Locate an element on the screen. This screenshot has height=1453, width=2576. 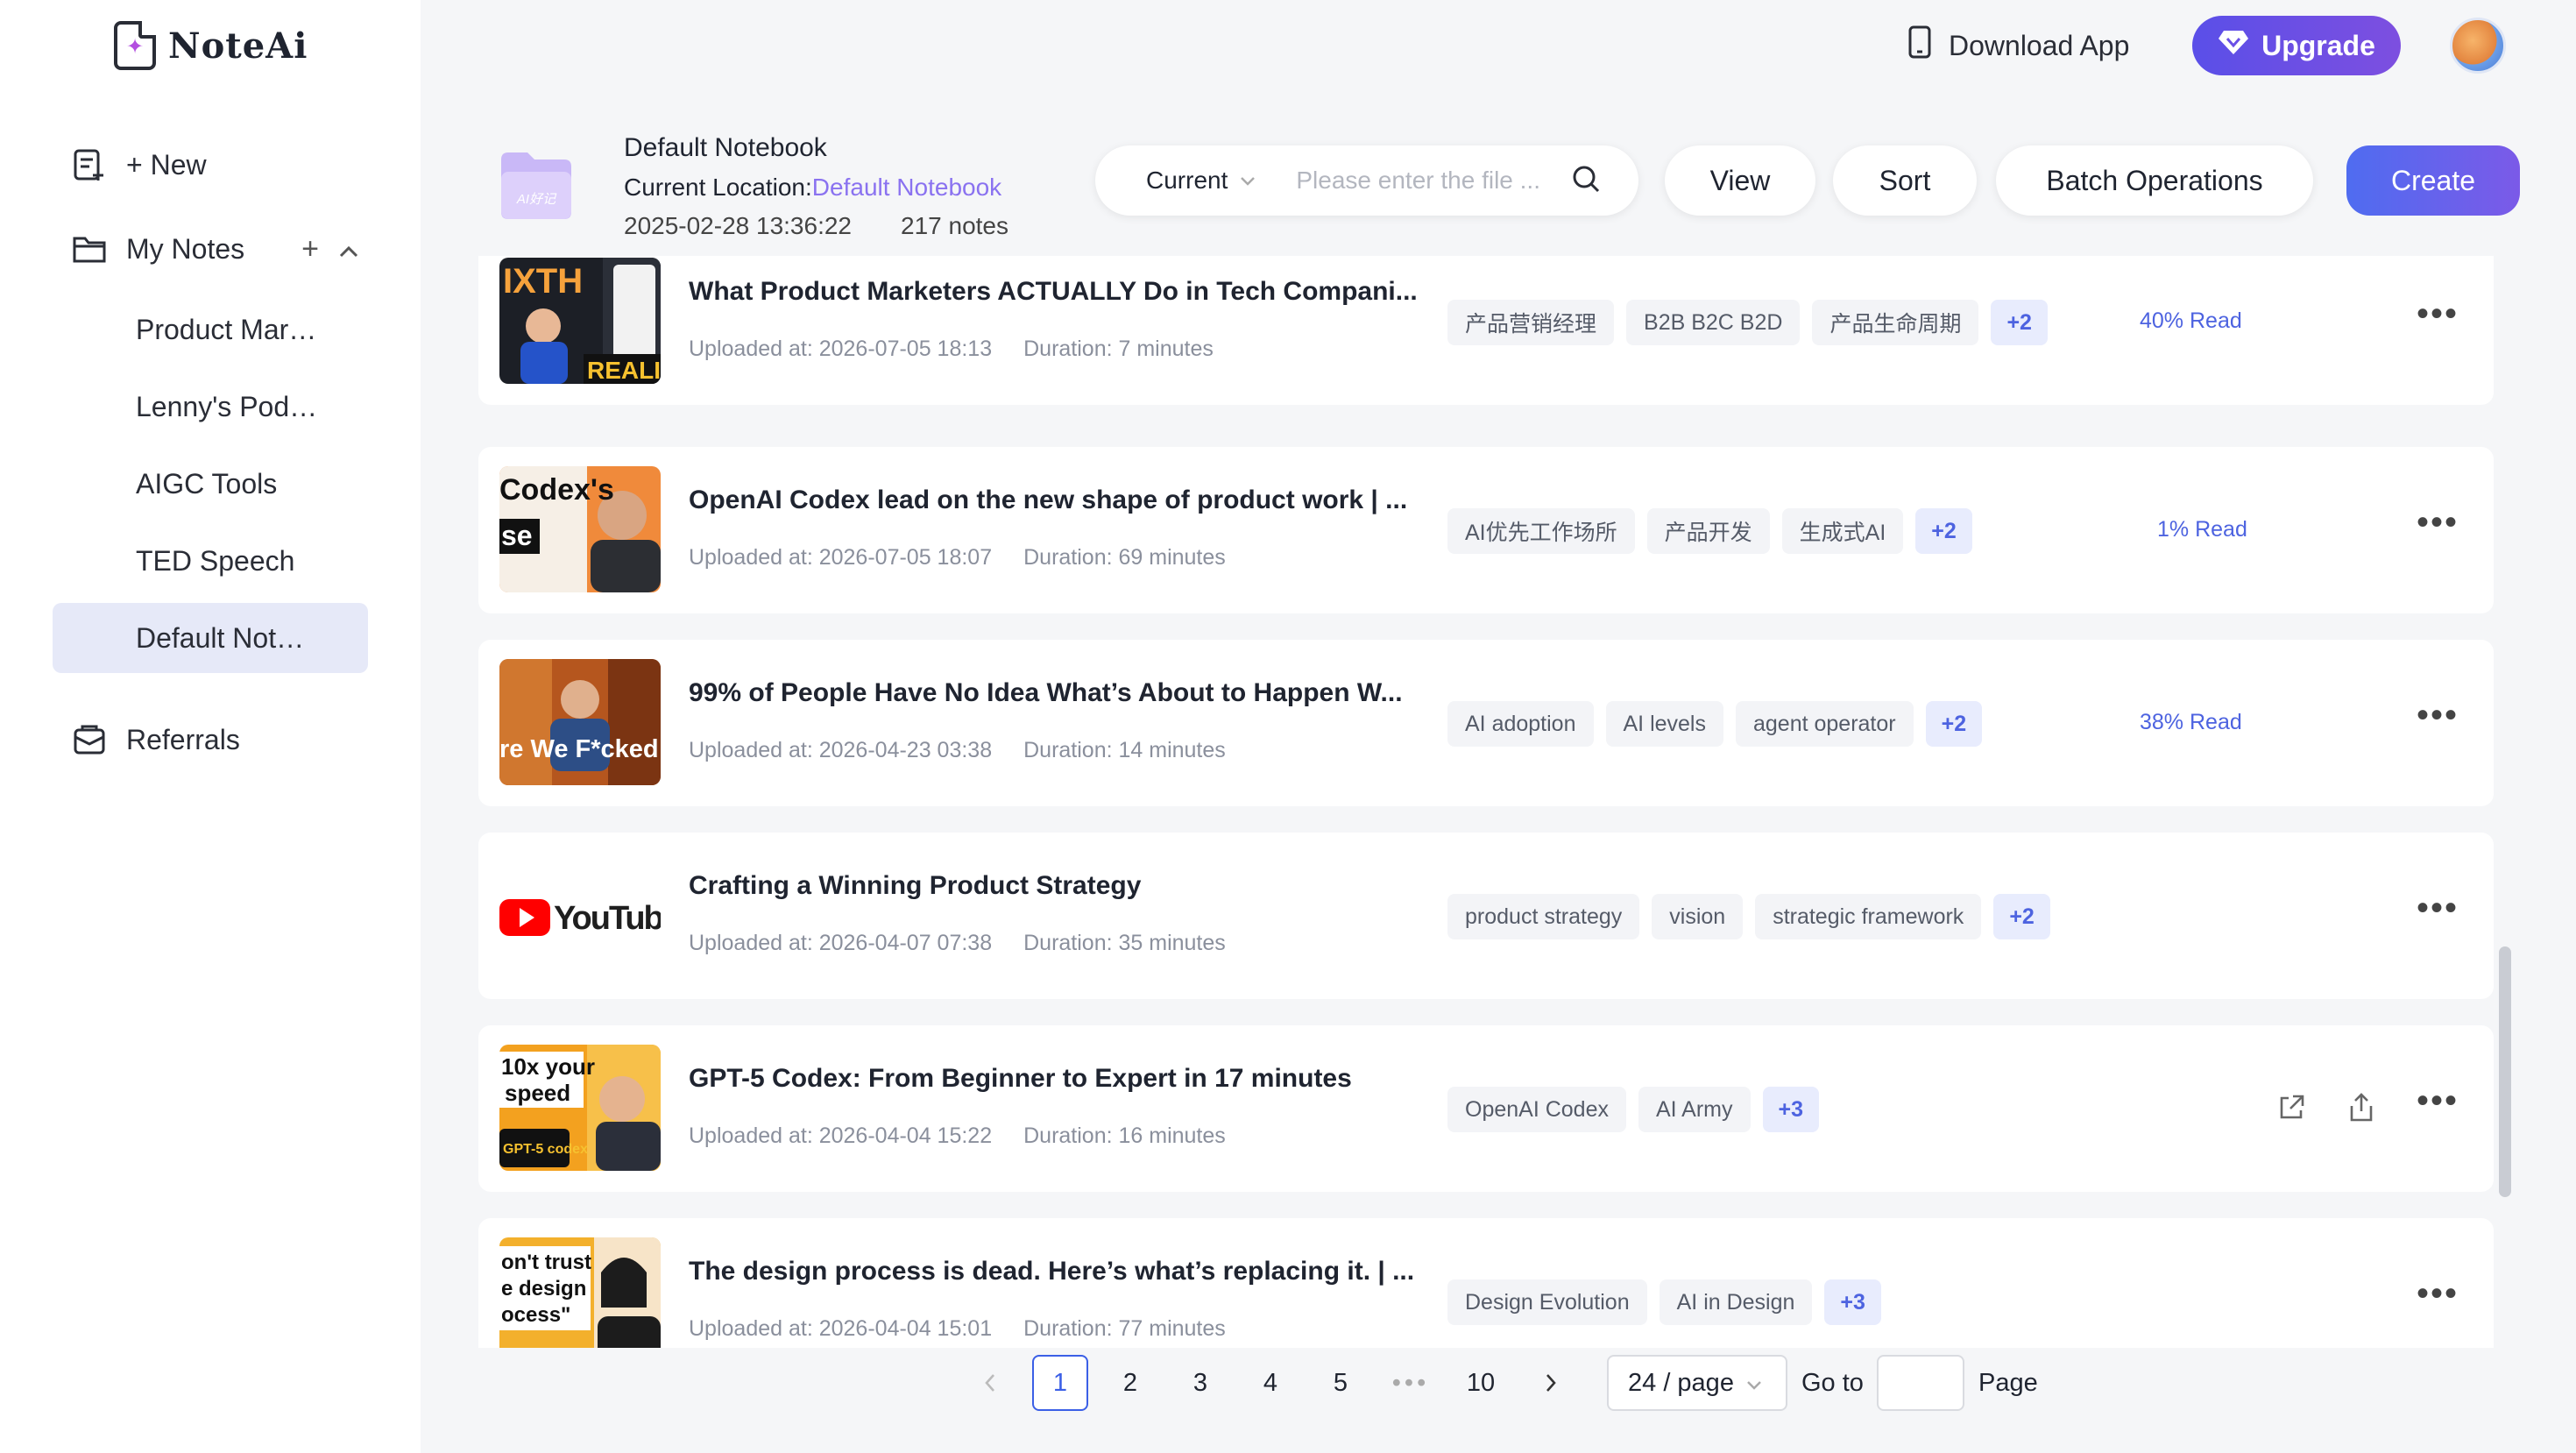
tag: vision is located at coordinates (1698, 916).